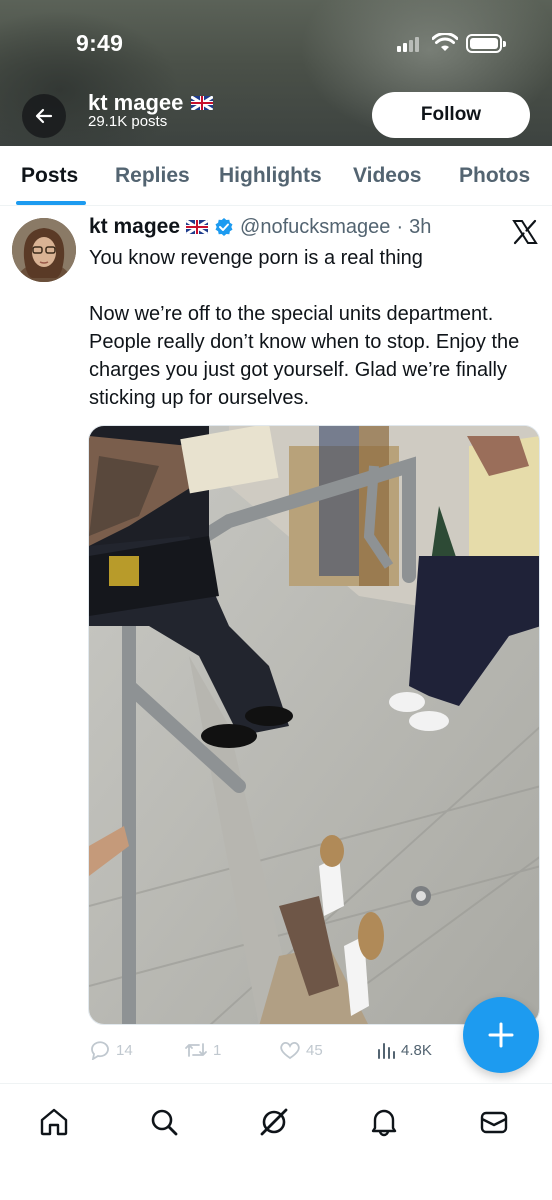 The image size is (552, 1200). What do you see at coordinates (224, 227) in the screenshot?
I see `verified-badge-icon` at bounding box center [224, 227].